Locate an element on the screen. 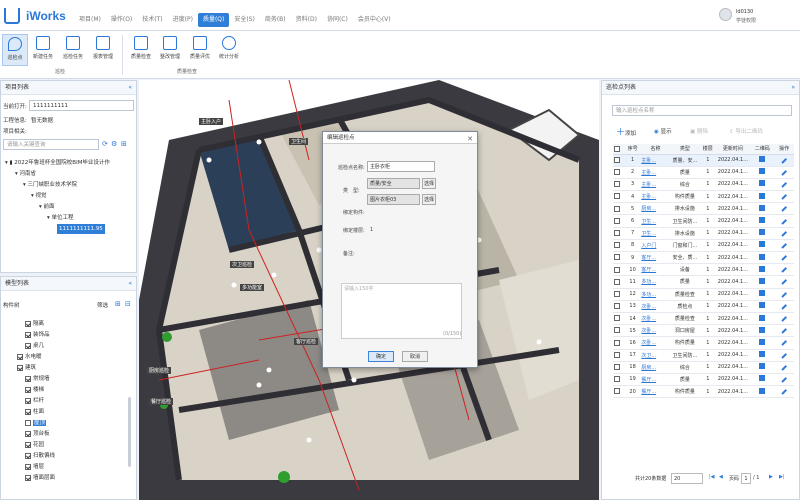  cancel-button: 取消 is located at coordinates (415, 356).